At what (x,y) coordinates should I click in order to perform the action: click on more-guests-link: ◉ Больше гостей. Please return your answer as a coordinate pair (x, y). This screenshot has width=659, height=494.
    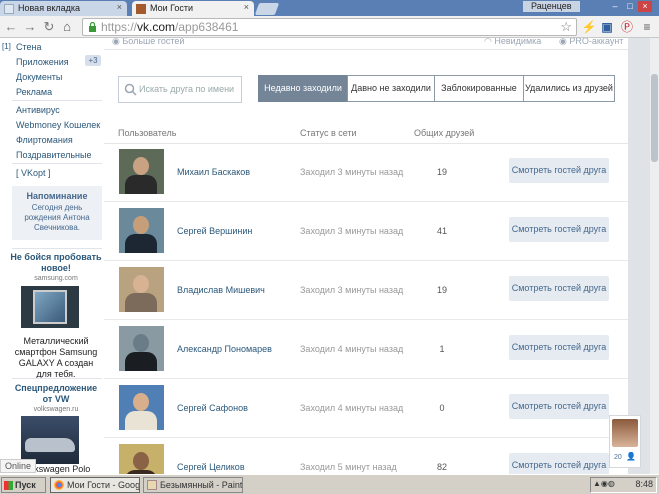
    Looking at the image, I should click on (148, 42).